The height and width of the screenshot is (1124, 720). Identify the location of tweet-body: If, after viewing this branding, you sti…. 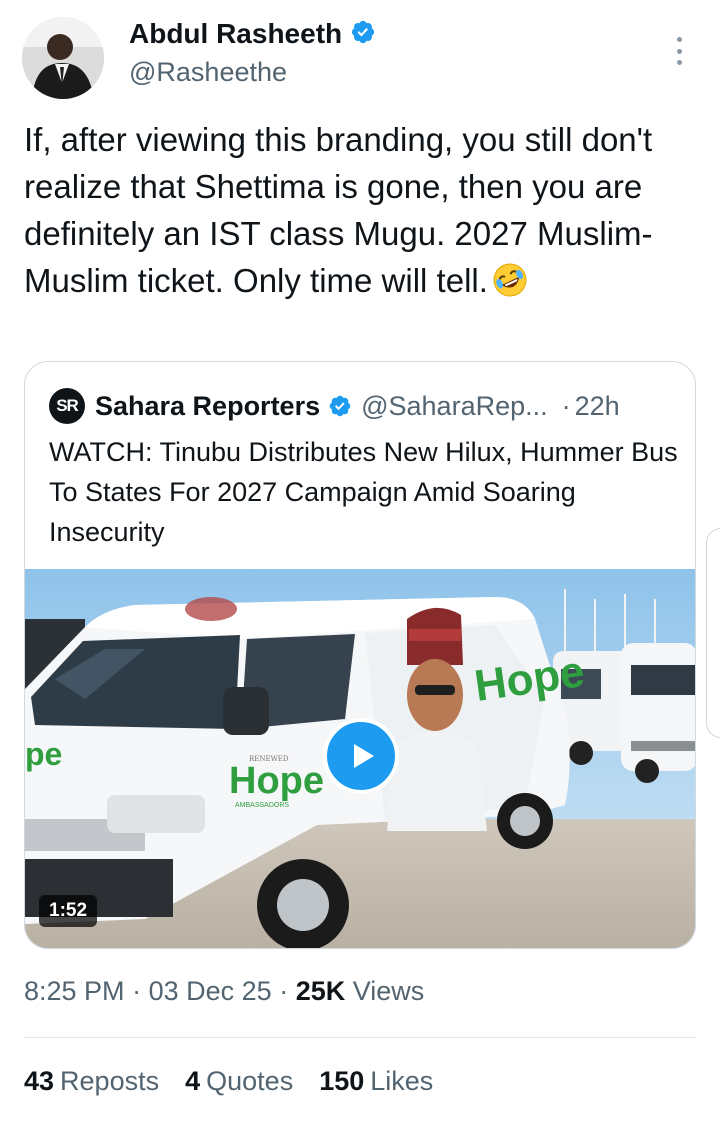
(338, 210).